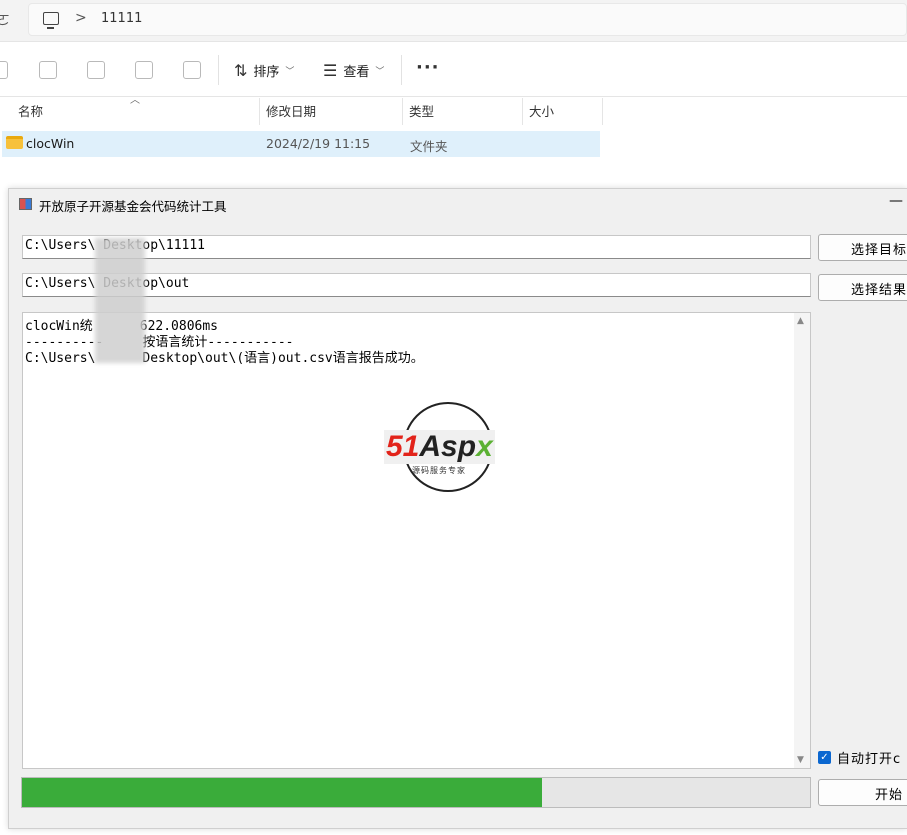  What do you see at coordinates (862, 247) in the screenshot?
I see `select-source-button: 选择目标` at bounding box center [862, 247].